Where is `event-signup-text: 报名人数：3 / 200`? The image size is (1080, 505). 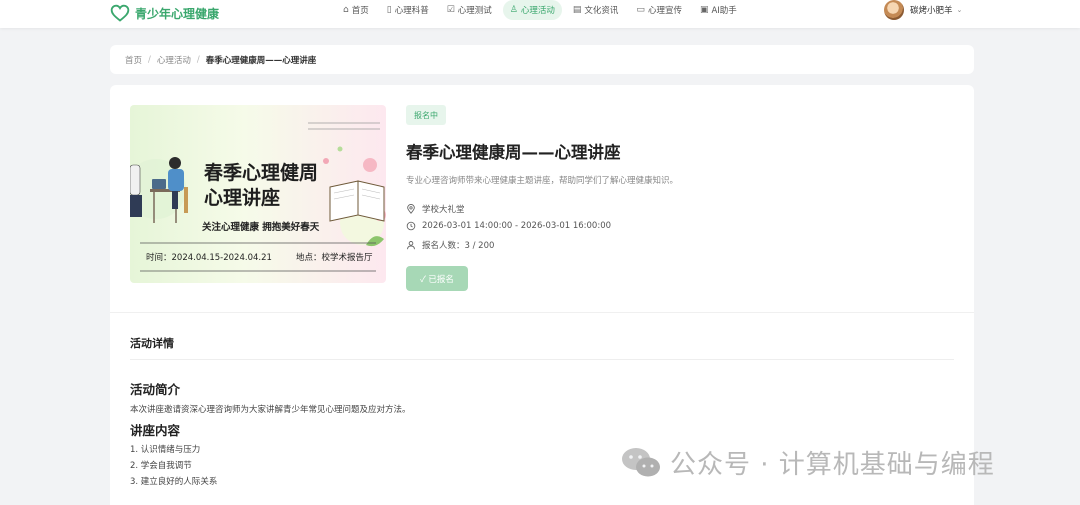
event-signup-text: 报名人数：3 / 200 is located at coordinates (458, 246).